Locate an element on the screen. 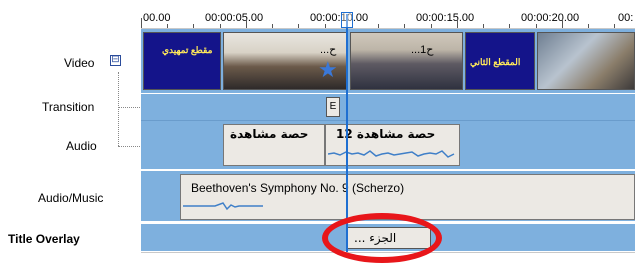  audio-clip-1: حصة مشاهدة is located at coordinates (274, 145).